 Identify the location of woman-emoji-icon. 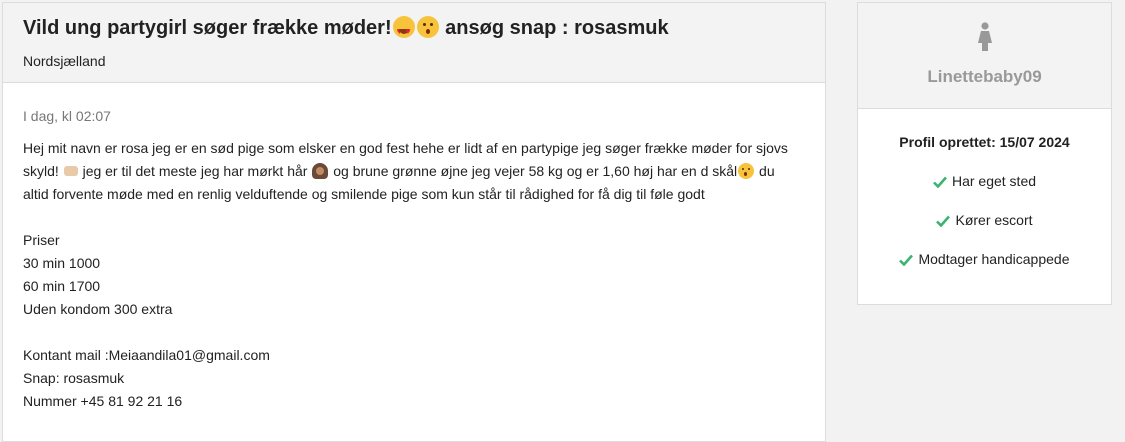
(320, 171).